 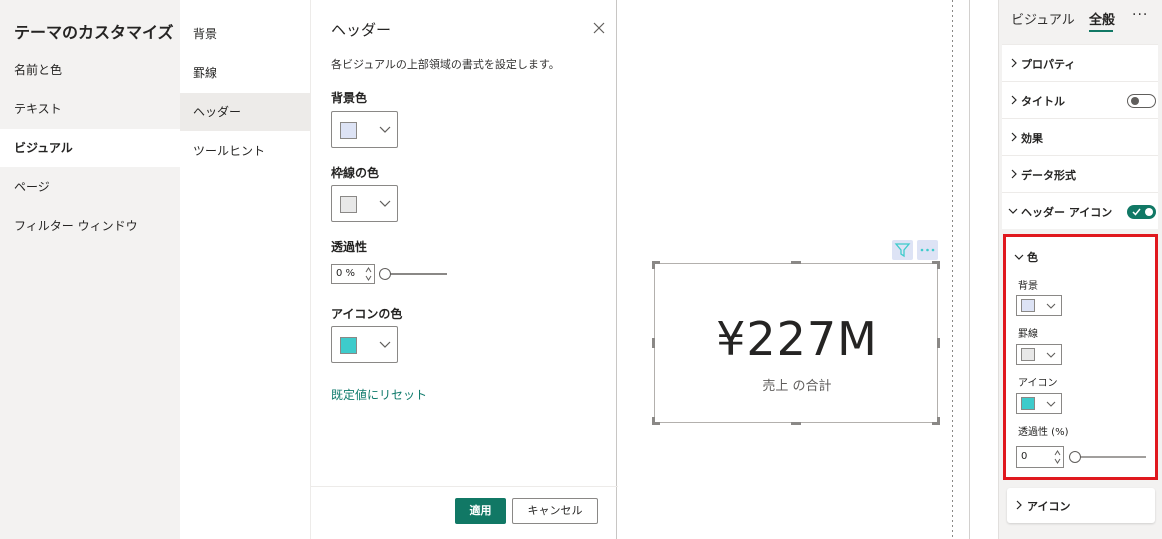 I want to click on resize-handle-left, so click(x=653, y=343).